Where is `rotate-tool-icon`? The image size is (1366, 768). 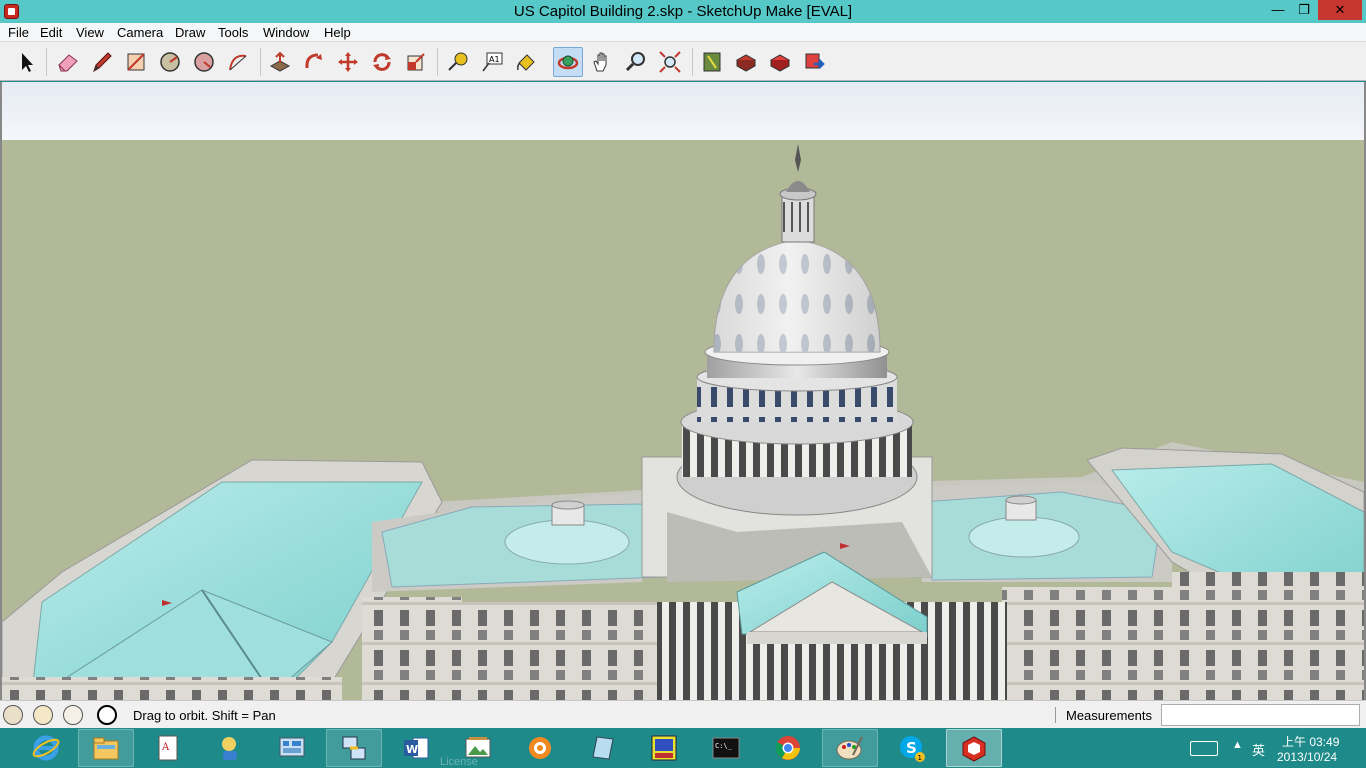 rotate-tool-icon is located at coordinates (382, 62).